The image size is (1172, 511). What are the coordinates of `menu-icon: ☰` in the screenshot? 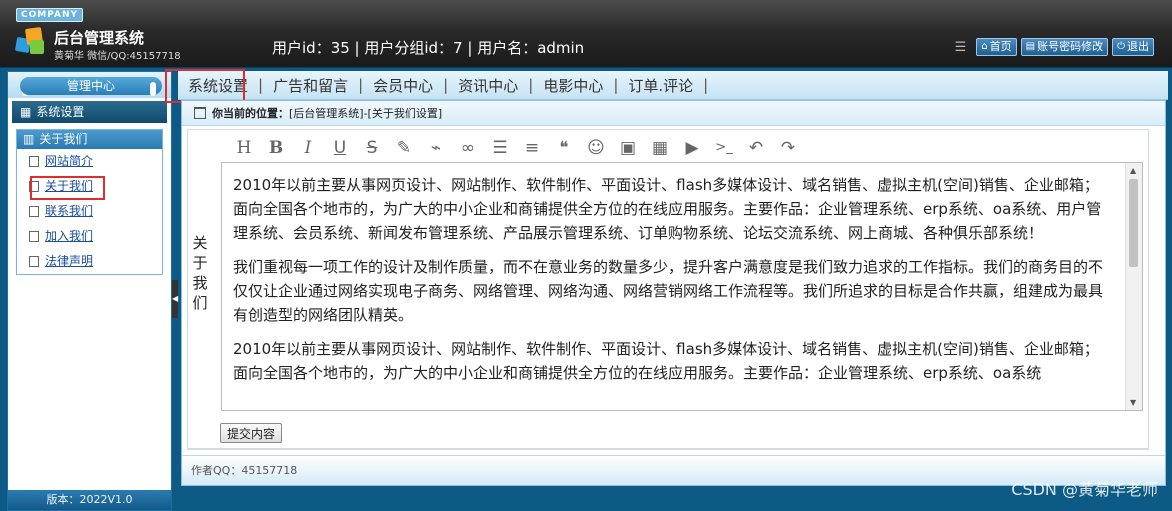 It's located at (961, 47).